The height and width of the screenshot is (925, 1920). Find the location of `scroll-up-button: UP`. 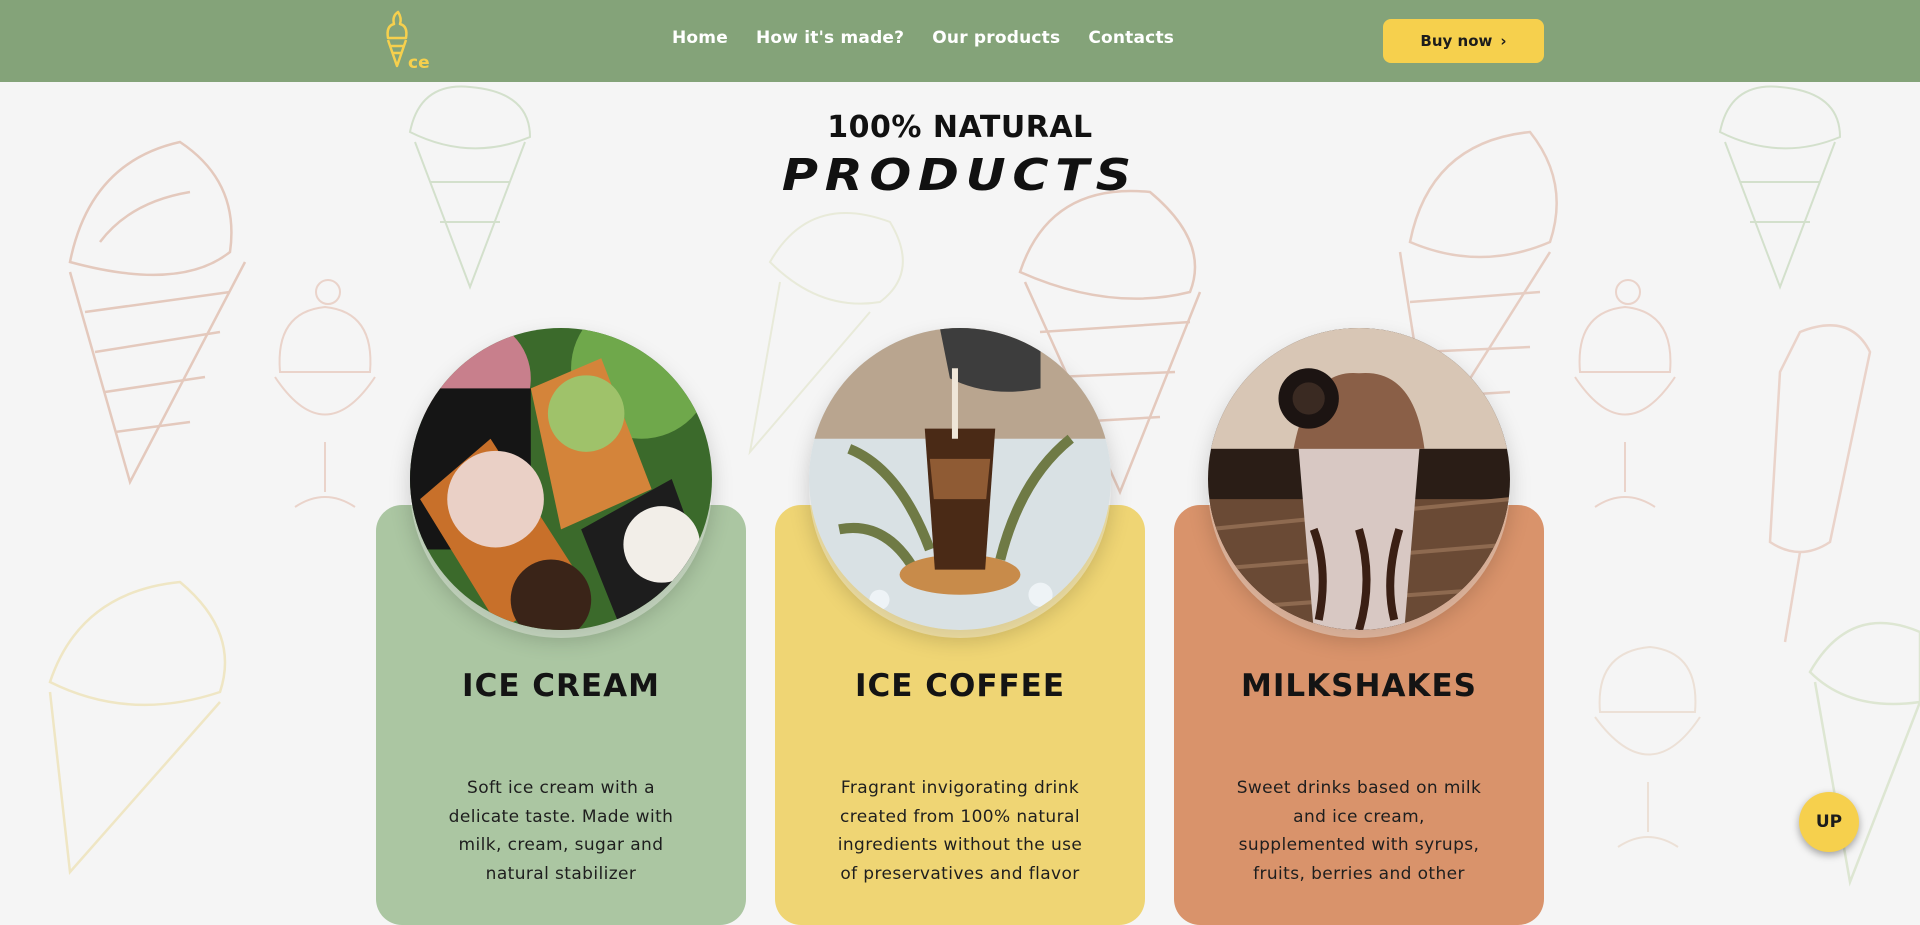

scroll-up-button: UP is located at coordinates (1829, 822).